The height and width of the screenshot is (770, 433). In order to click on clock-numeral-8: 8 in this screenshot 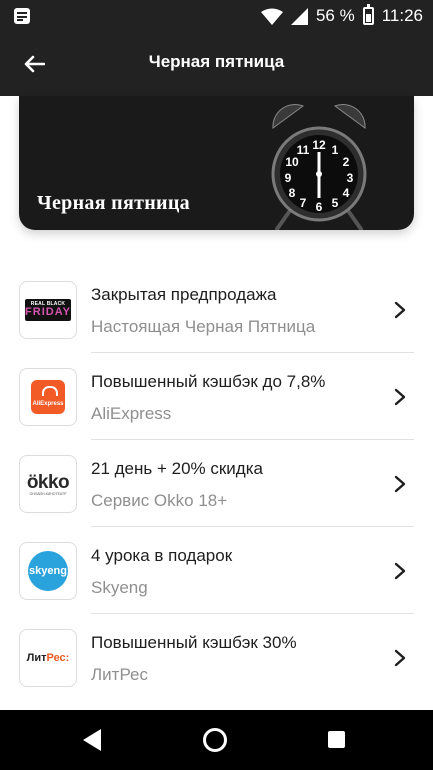, I will do `click(292, 193)`.